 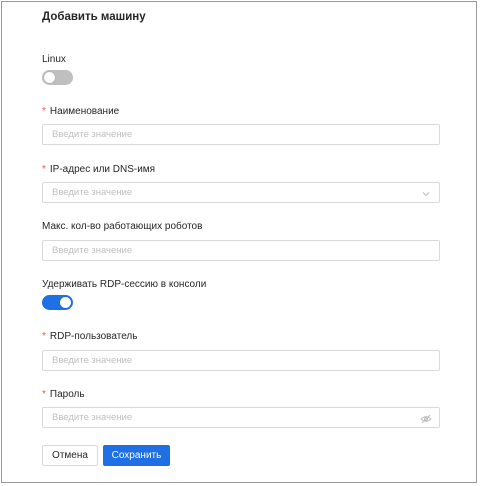 What do you see at coordinates (136, 455) in the screenshot?
I see `save-button: Сохранить` at bounding box center [136, 455].